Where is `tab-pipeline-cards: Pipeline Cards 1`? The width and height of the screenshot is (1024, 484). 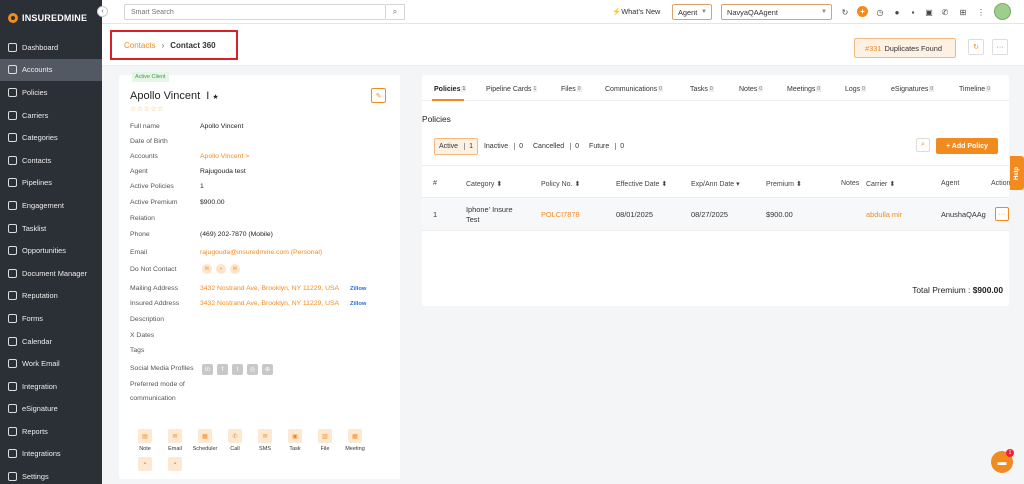 tab-pipeline-cards: Pipeline Cards 1 is located at coordinates (512, 89).